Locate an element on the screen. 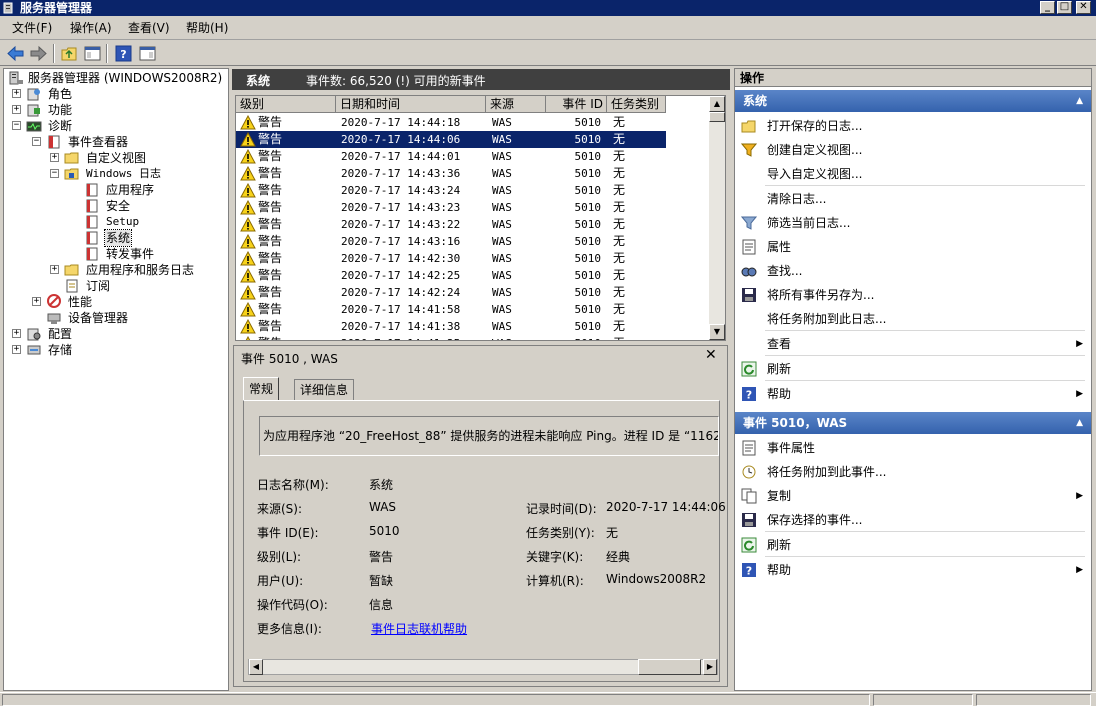 The height and width of the screenshot is (706, 1096). table-row: 警告 2020-7-17 14:41:38 WAS 5010 无 is located at coordinates (451, 326).